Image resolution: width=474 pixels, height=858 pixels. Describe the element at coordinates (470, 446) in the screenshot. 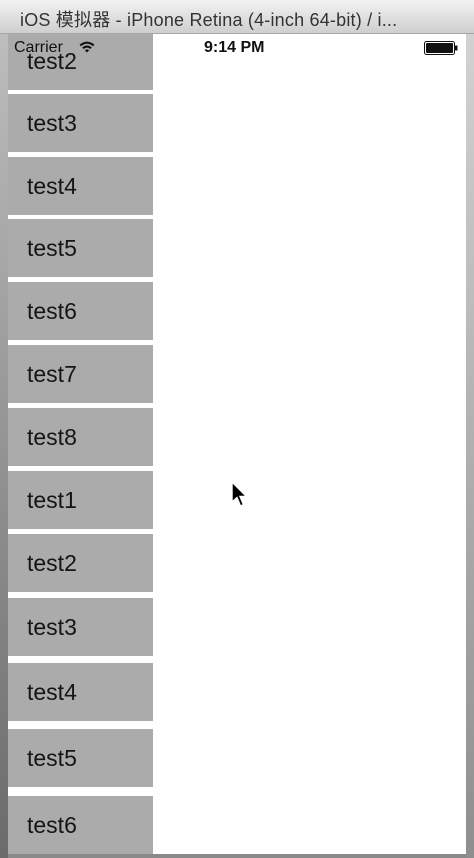

I see `host-desktop-right-edge` at that location.